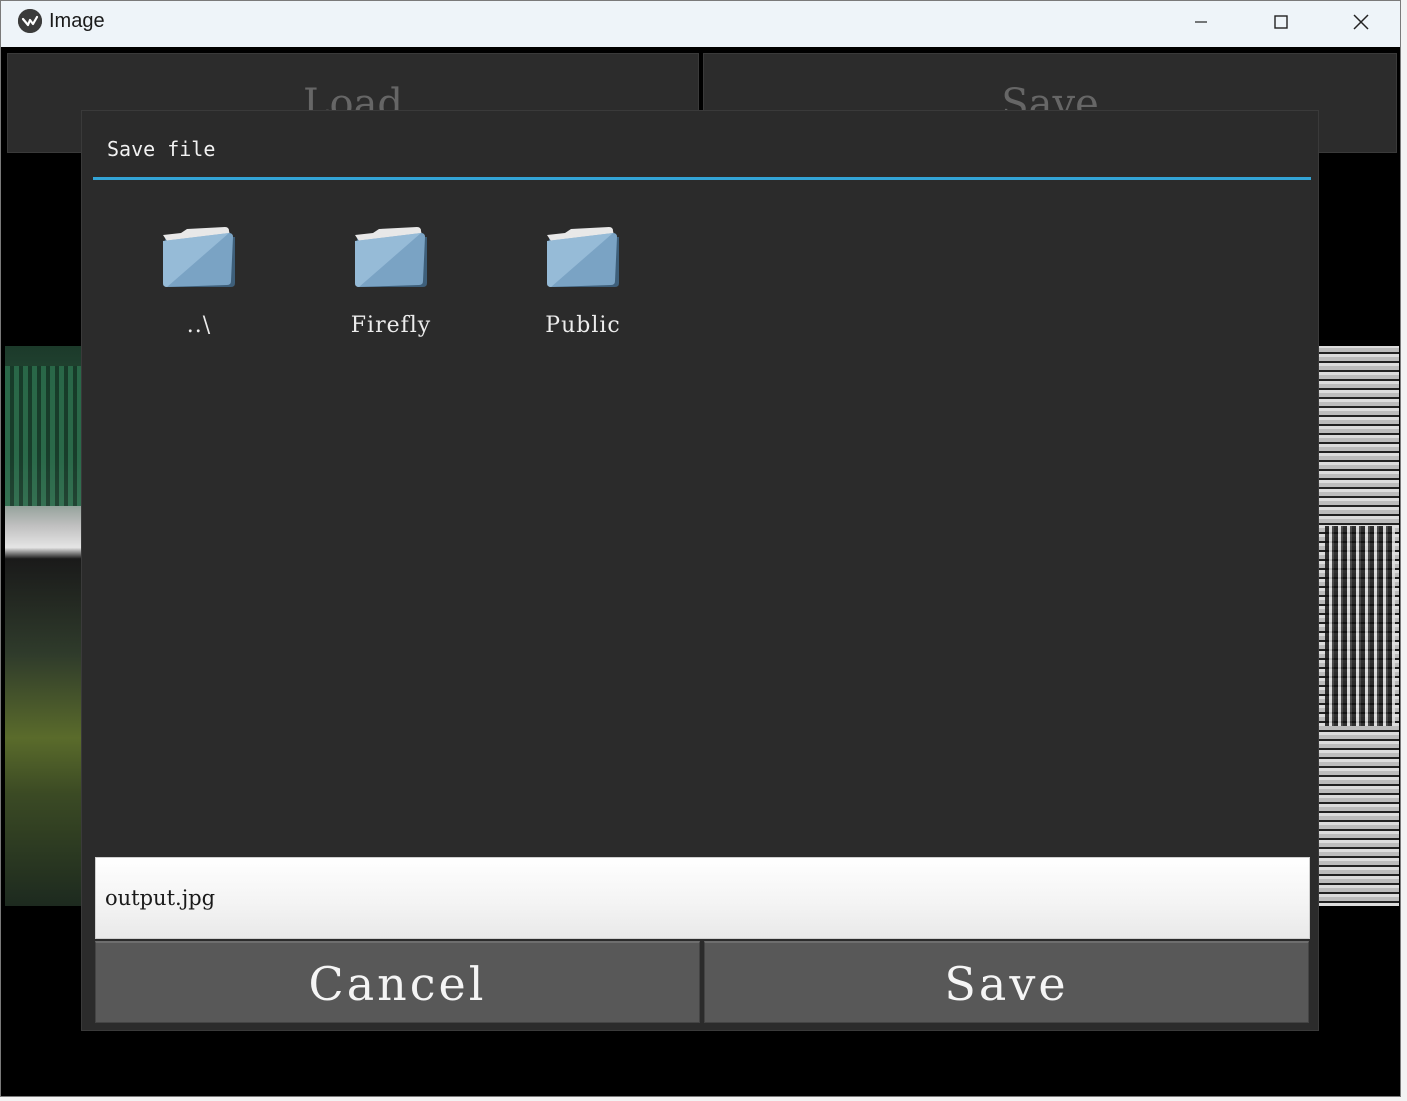 This screenshot has width=1407, height=1101. What do you see at coordinates (1359, 626) in the screenshot?
I see `processed-image-preview` at bounding box center [1359, 626].